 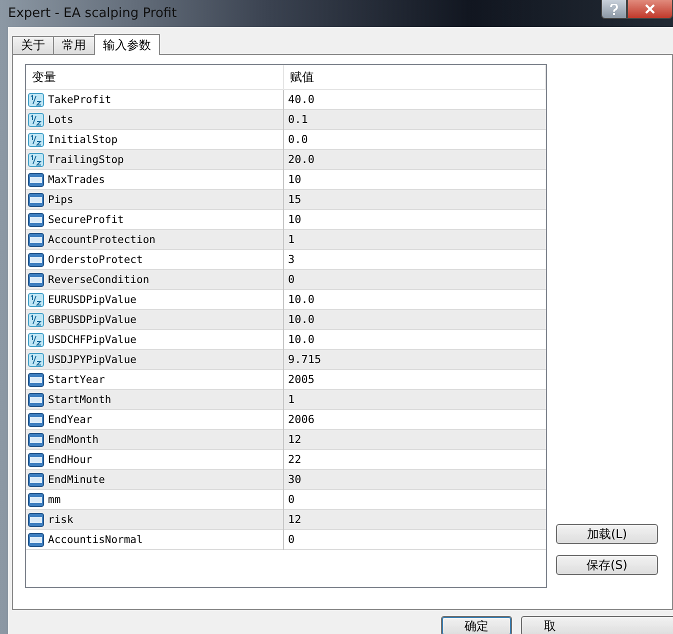 I want to click on variable-name: AccountProtection, so click(x=102, y=240).